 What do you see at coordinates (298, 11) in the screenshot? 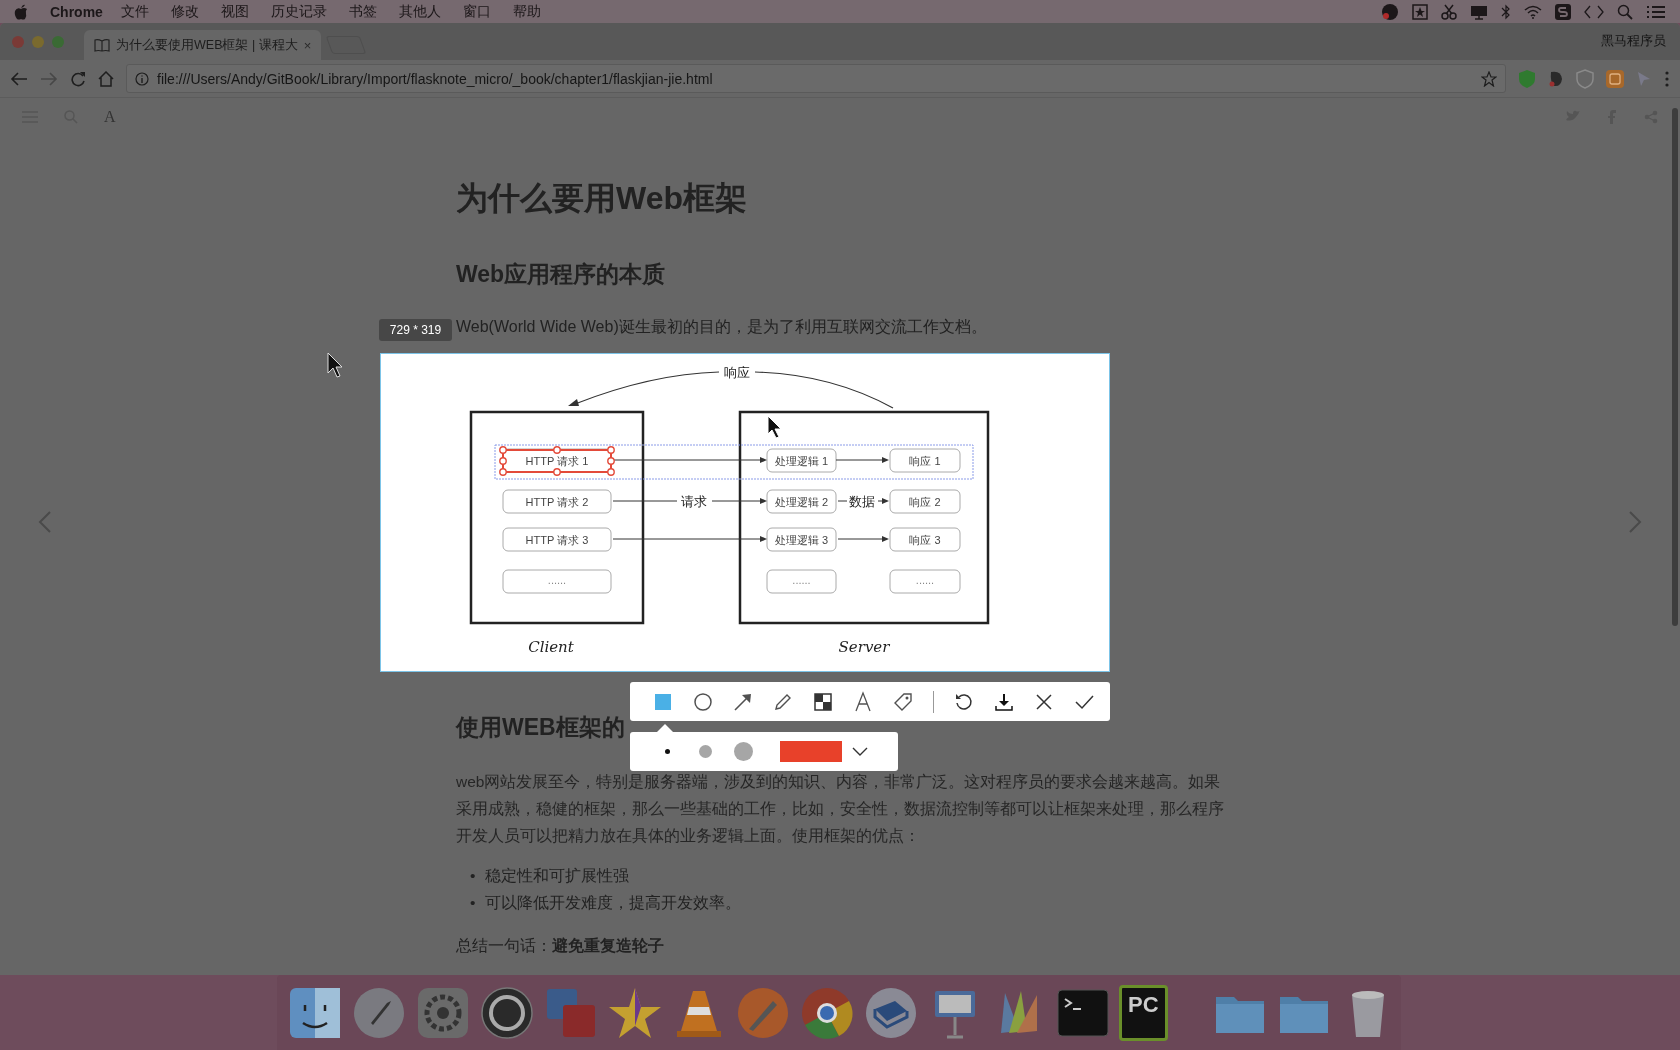
I see `menu-item: 历史记录` at bounding box center [298, 11].